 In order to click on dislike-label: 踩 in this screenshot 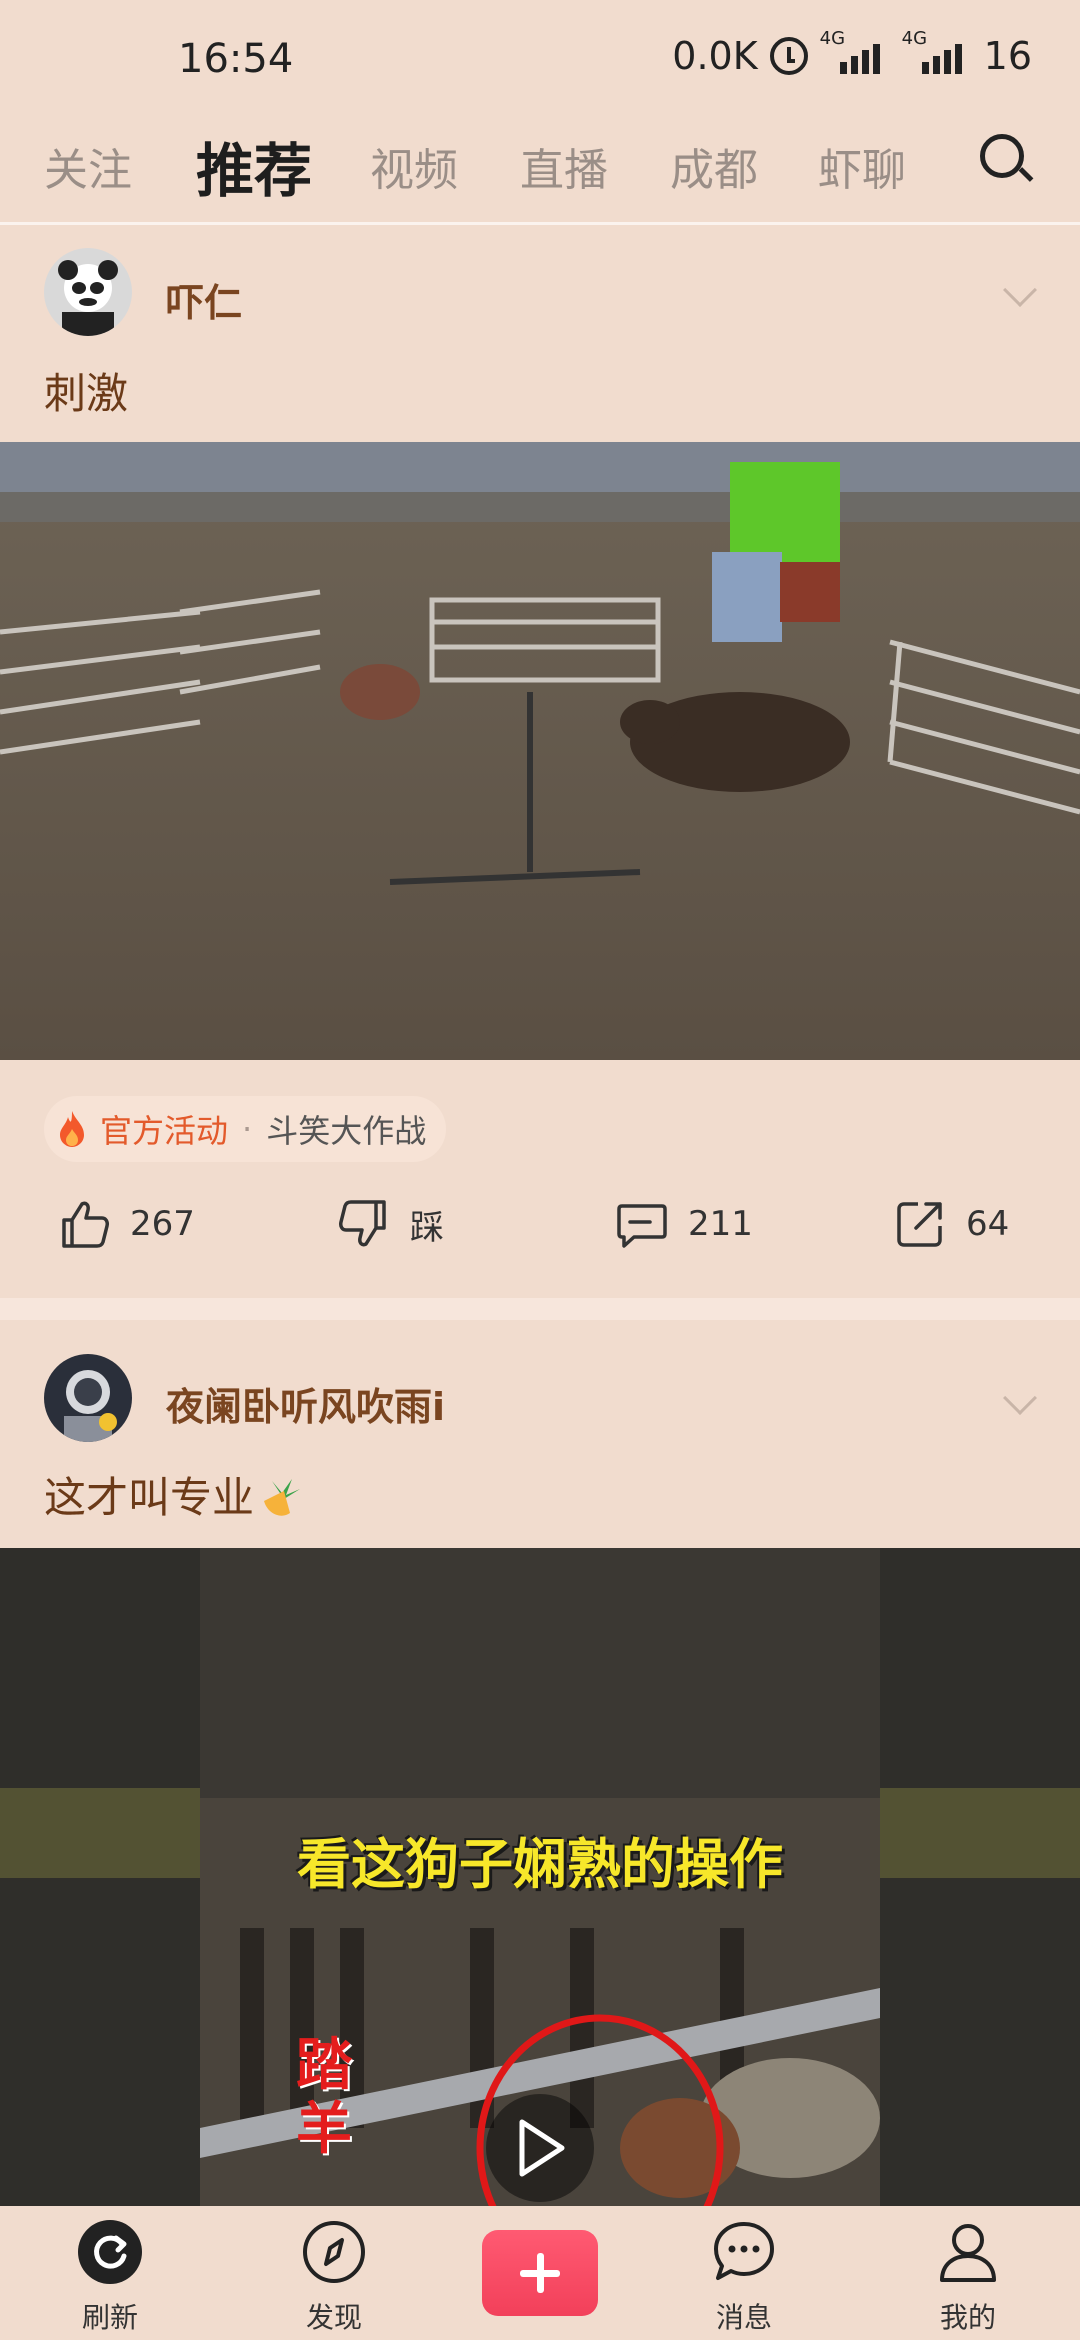, I will do `click(427, 1227)`.